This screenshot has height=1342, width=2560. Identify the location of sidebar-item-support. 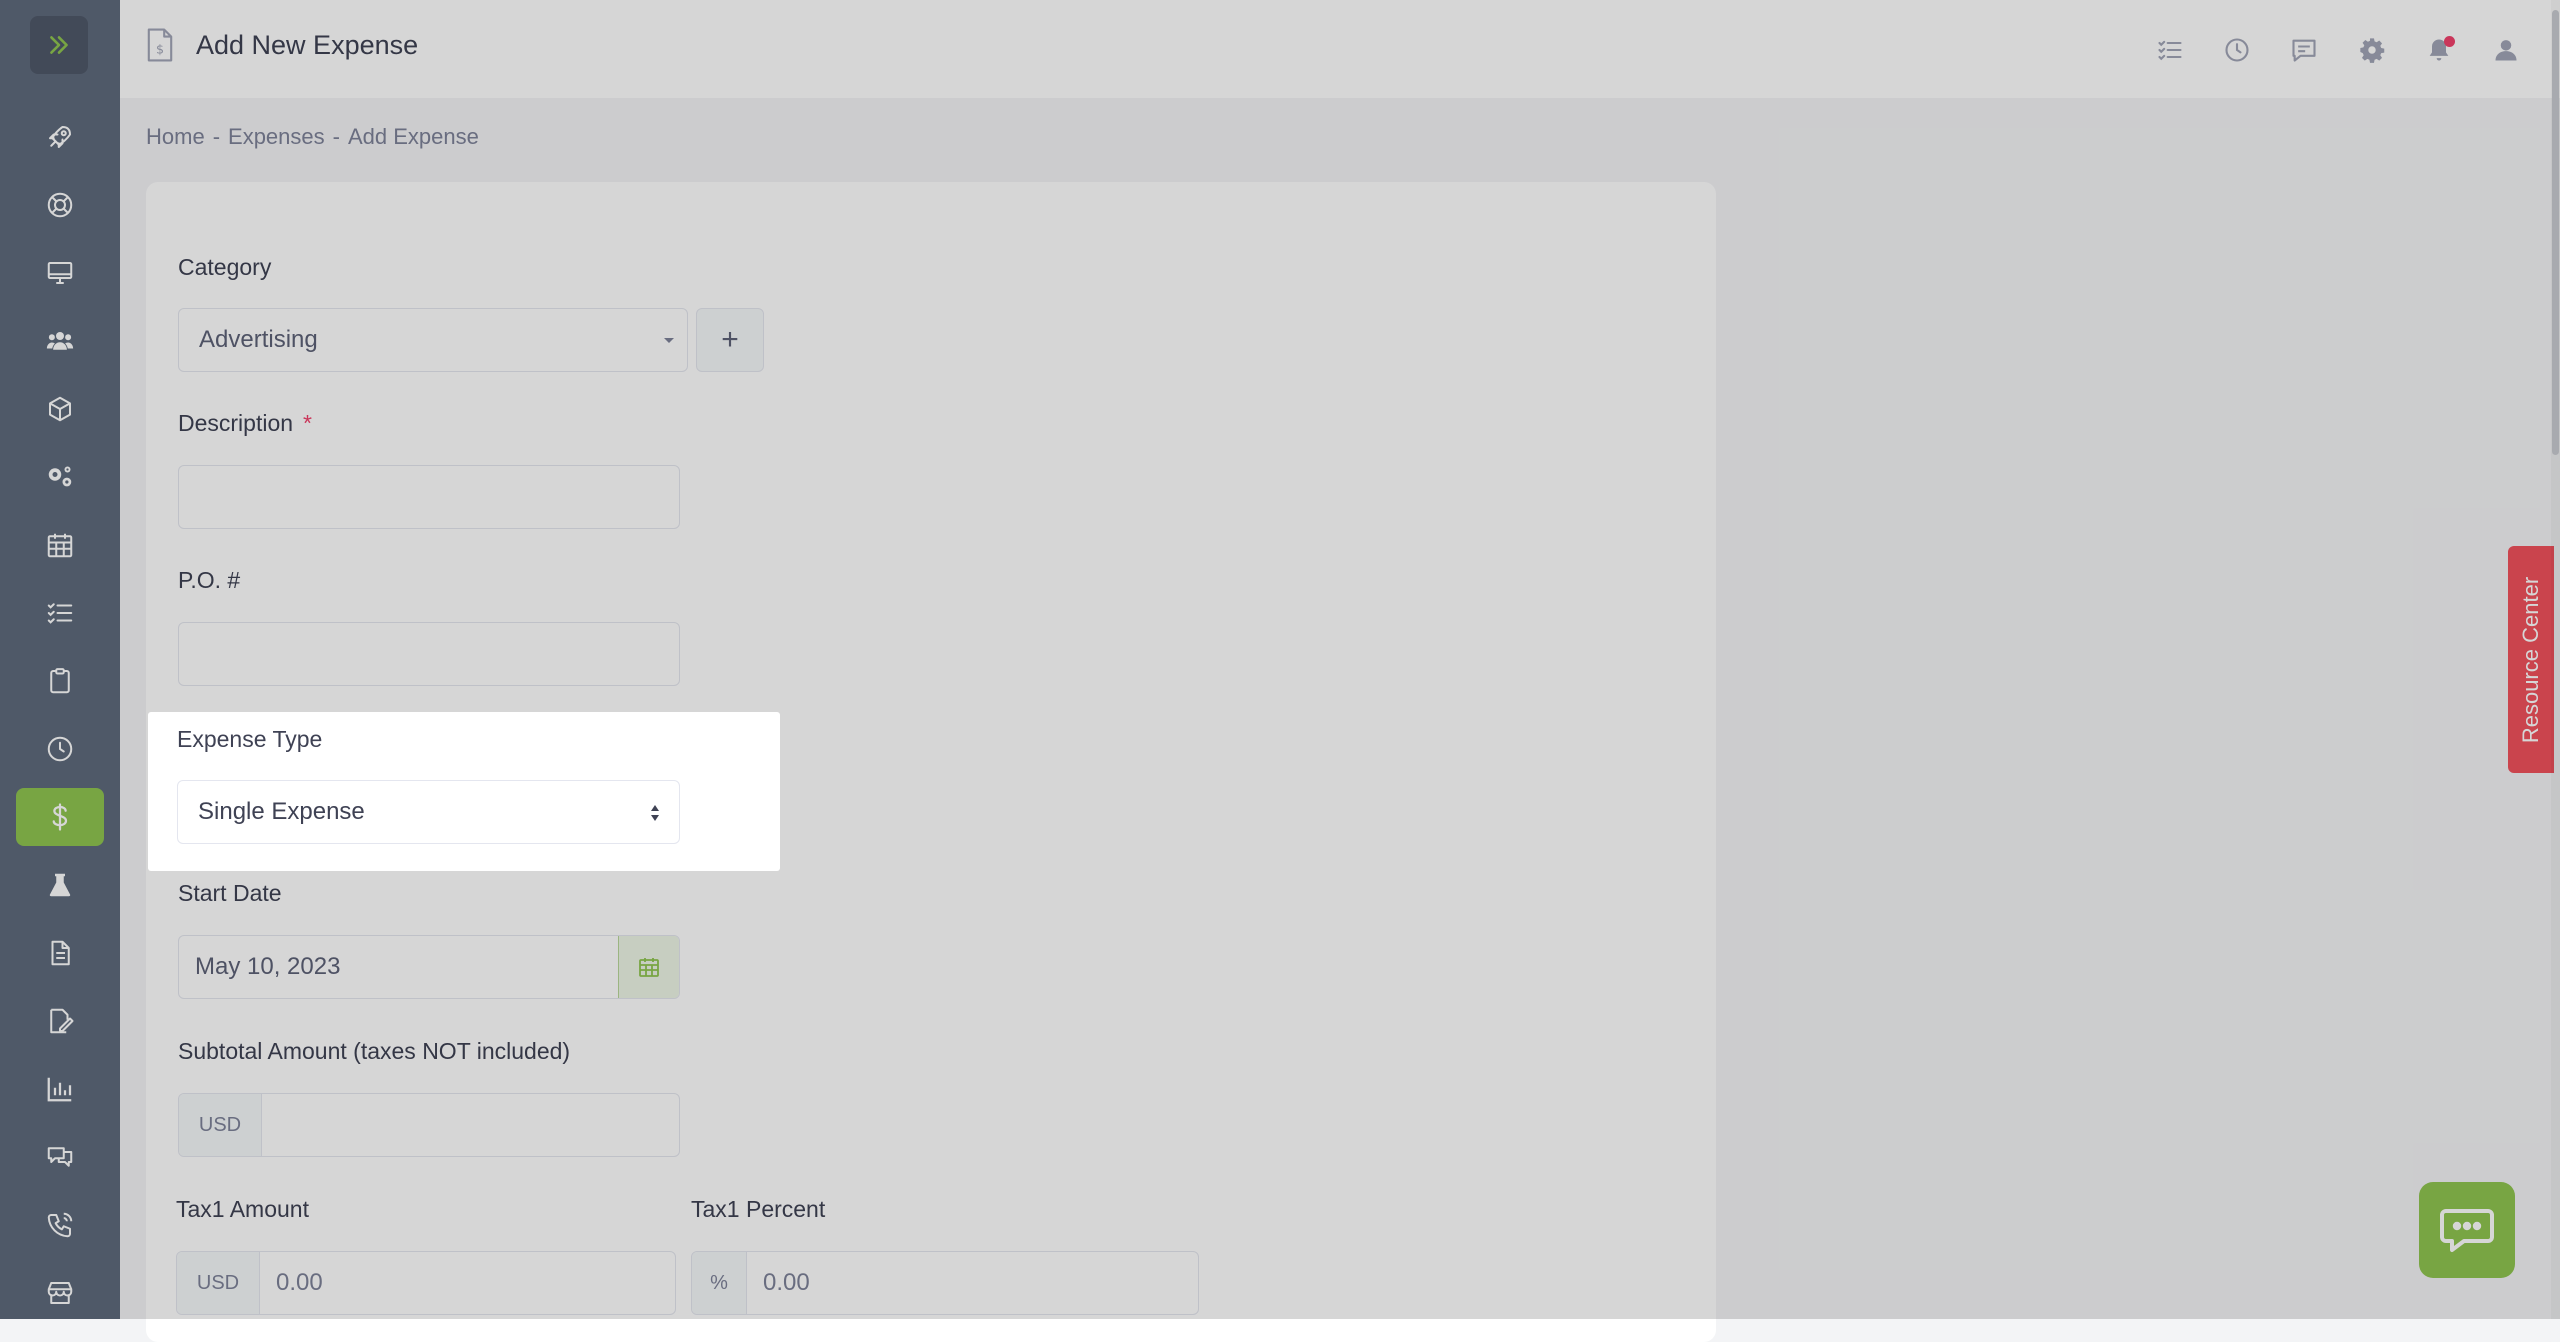
(60, 205).